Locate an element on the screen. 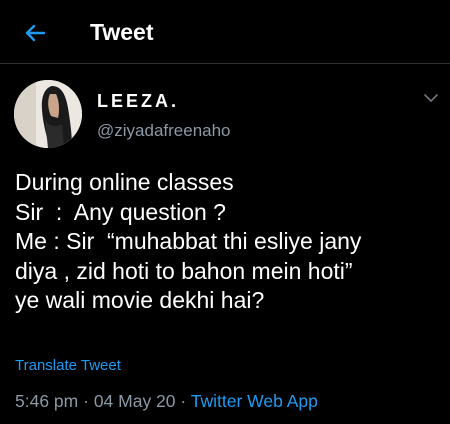 The height and width of the screenshot is (424, 450). tweet-line: Sir : Any question ? is located at coordinates (120, 211).